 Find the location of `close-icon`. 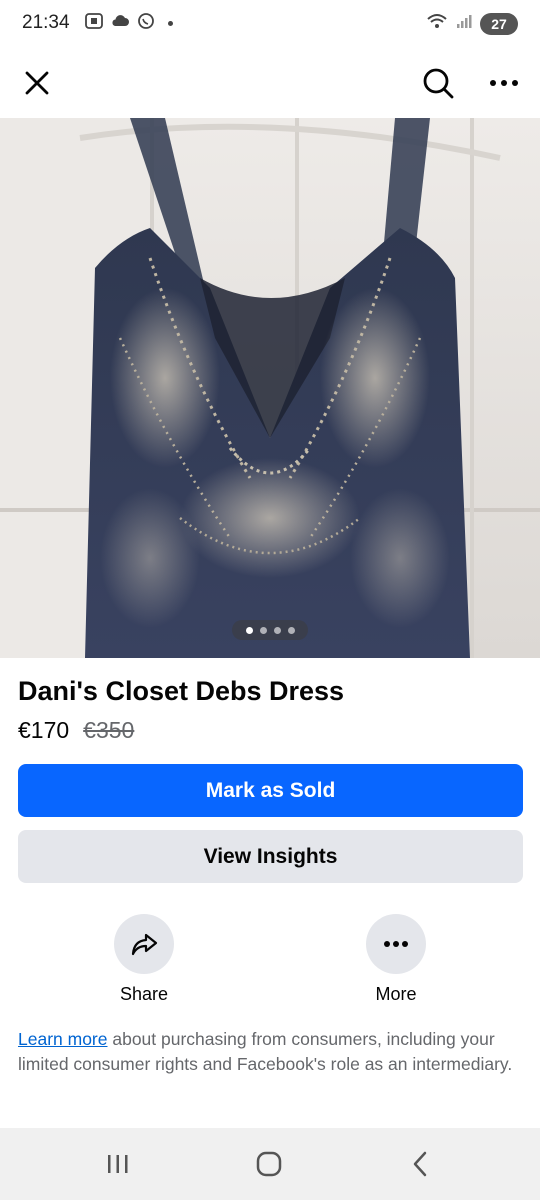

close-icon is located at coordinates (37, 83).